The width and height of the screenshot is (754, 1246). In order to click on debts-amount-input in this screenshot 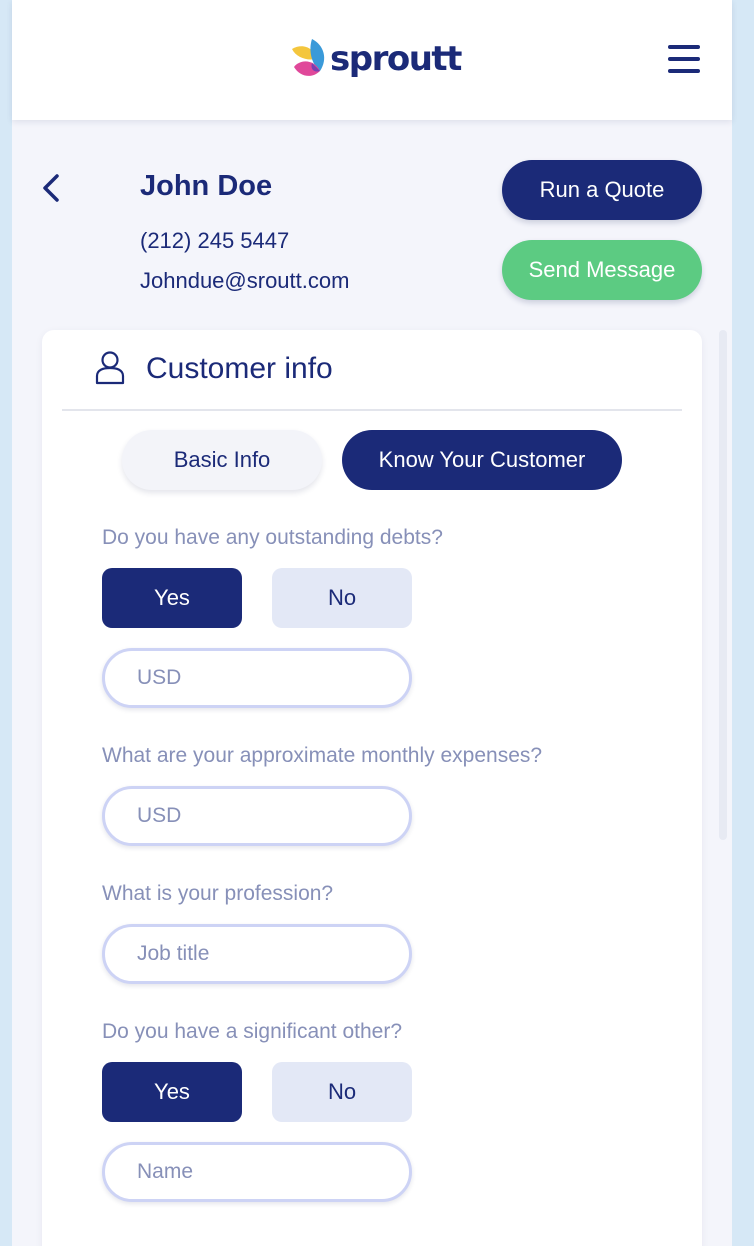, I will do `click(257, 678)`.